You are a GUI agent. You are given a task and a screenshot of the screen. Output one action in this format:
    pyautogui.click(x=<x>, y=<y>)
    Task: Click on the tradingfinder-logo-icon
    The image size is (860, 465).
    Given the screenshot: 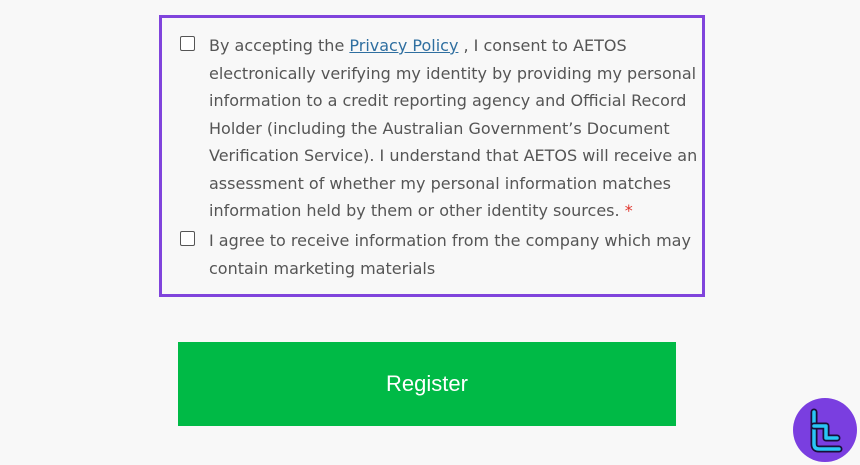 What is the action you would take?
    pyautogui.click(x=825, y=430)
    